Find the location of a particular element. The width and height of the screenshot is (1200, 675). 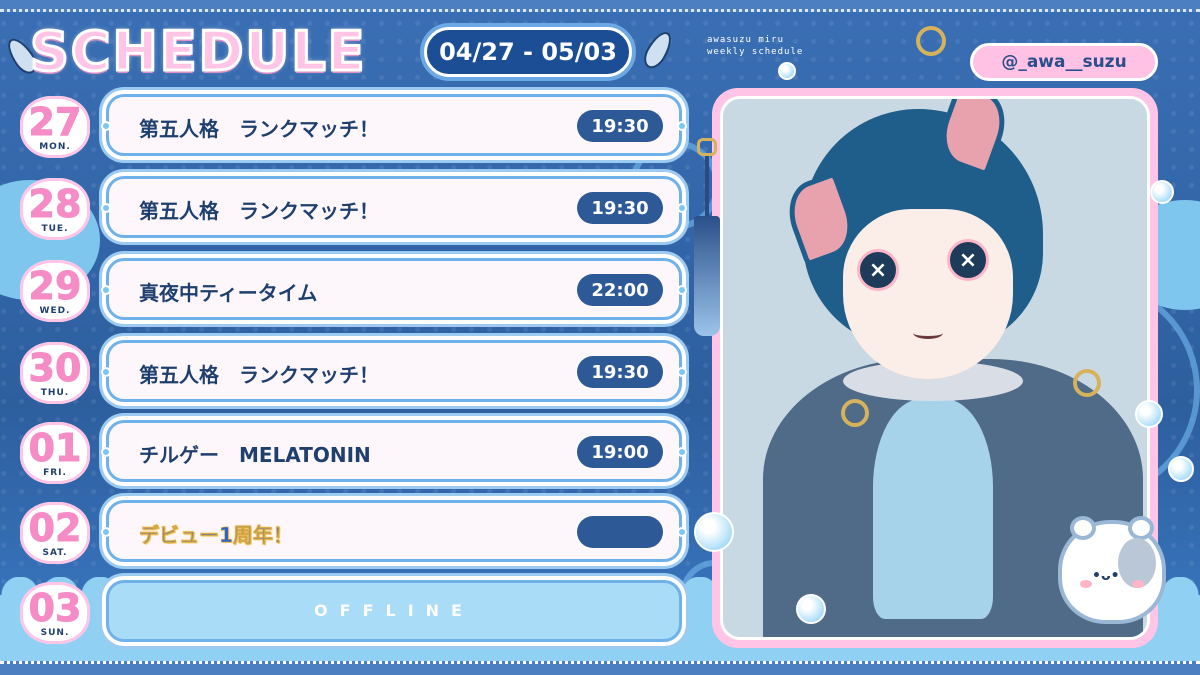

day-badge: 02 SAT. is located at coordinates (55, 533).